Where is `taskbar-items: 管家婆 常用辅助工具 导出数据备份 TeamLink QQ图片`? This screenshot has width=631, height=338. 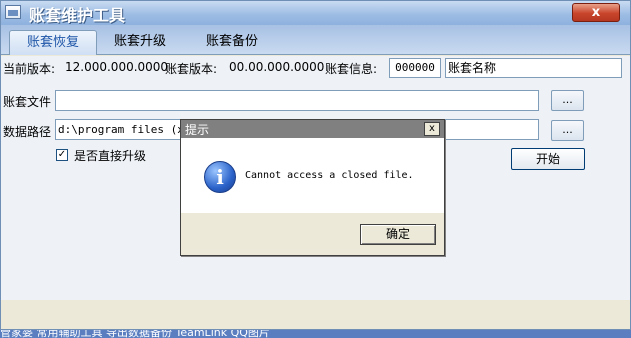
taskbar-items: 管家婆 常用辅助工具 导出数据备份 TeamLink QQ图片 is located at coordinates (135, 334).